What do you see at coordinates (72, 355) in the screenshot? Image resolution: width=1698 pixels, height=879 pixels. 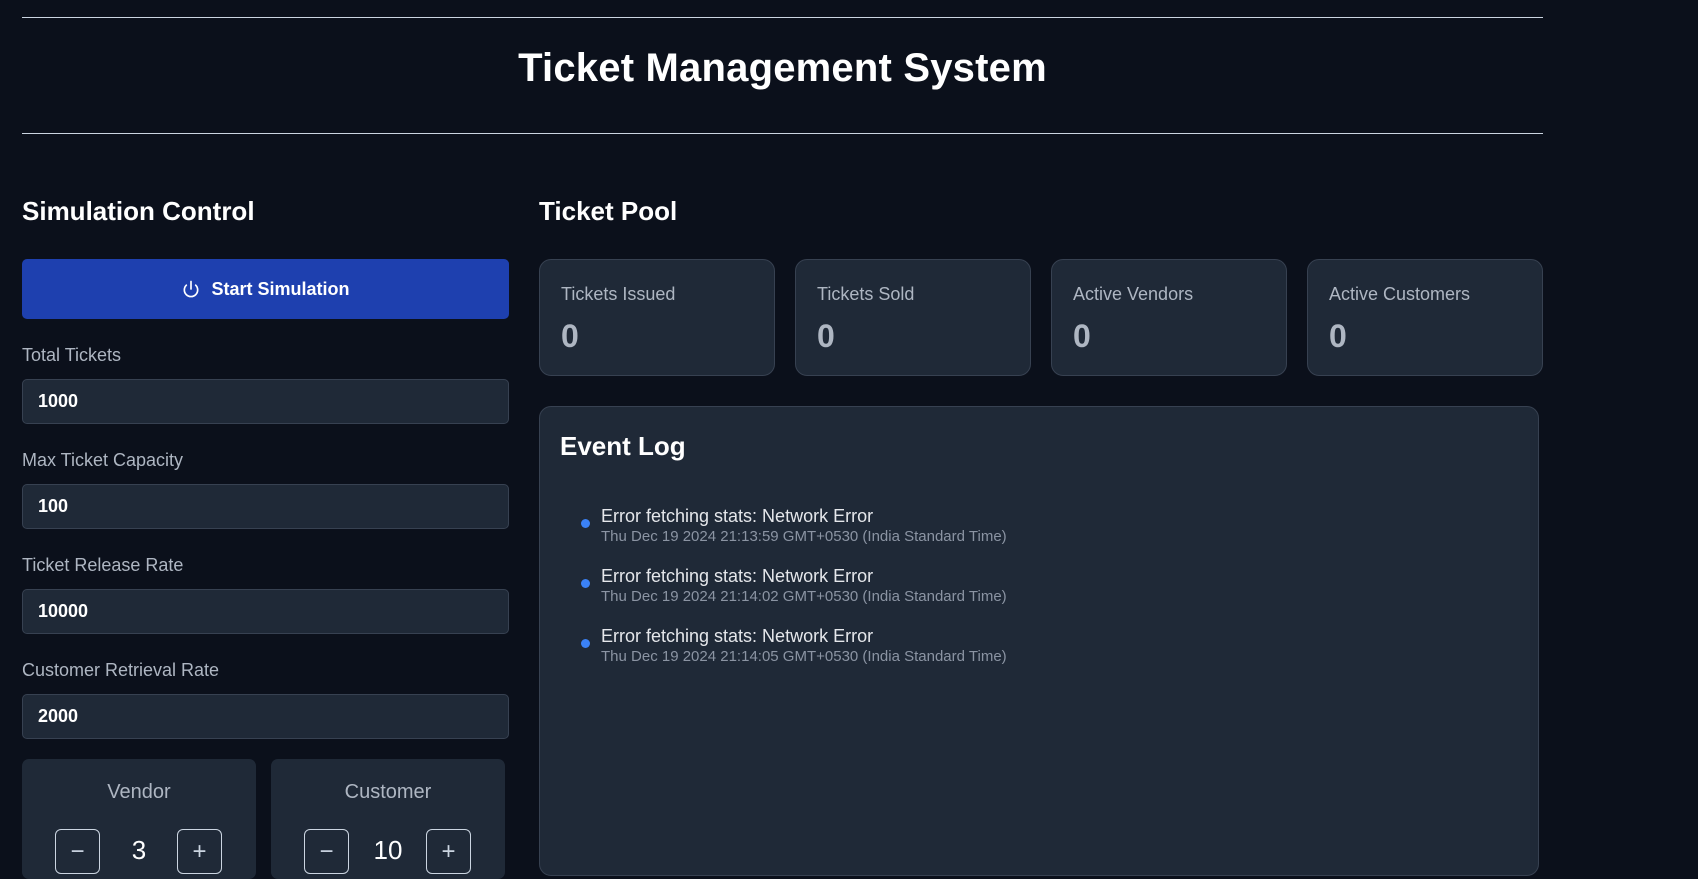 I see `total-tickets-label: Total Tickets` at bounding box center [72, 355].